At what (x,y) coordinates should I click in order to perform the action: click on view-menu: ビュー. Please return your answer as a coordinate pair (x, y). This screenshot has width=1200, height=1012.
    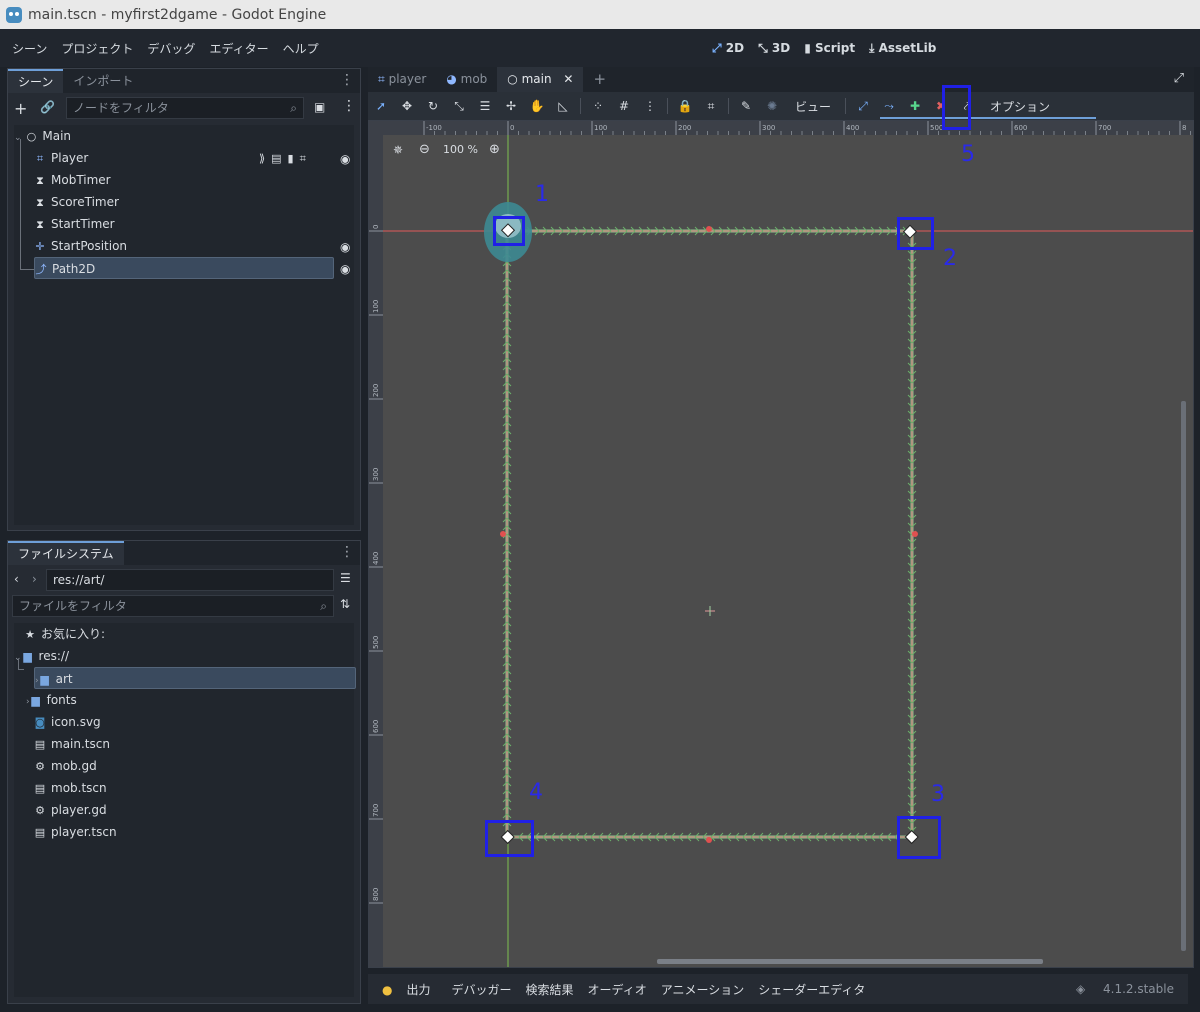
    Looking at the image, I should click on (813, 106).